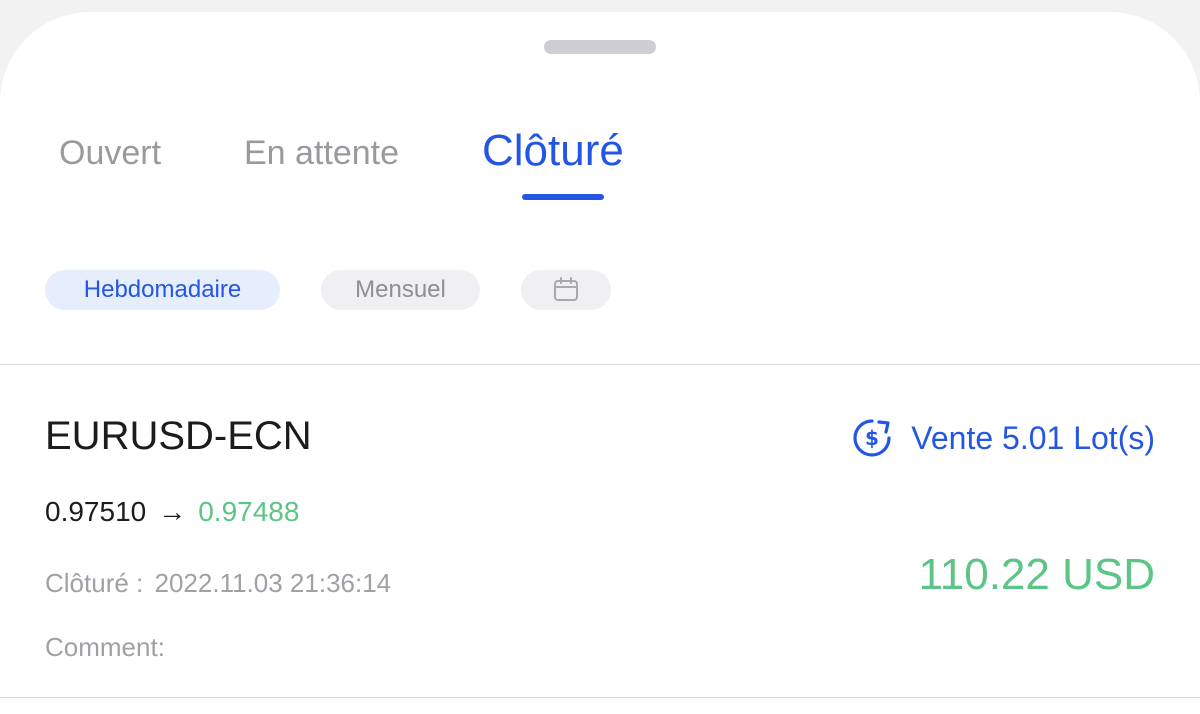  I want to click on closed-time: 2022.11.03 21:36:14, so click(273, 583).